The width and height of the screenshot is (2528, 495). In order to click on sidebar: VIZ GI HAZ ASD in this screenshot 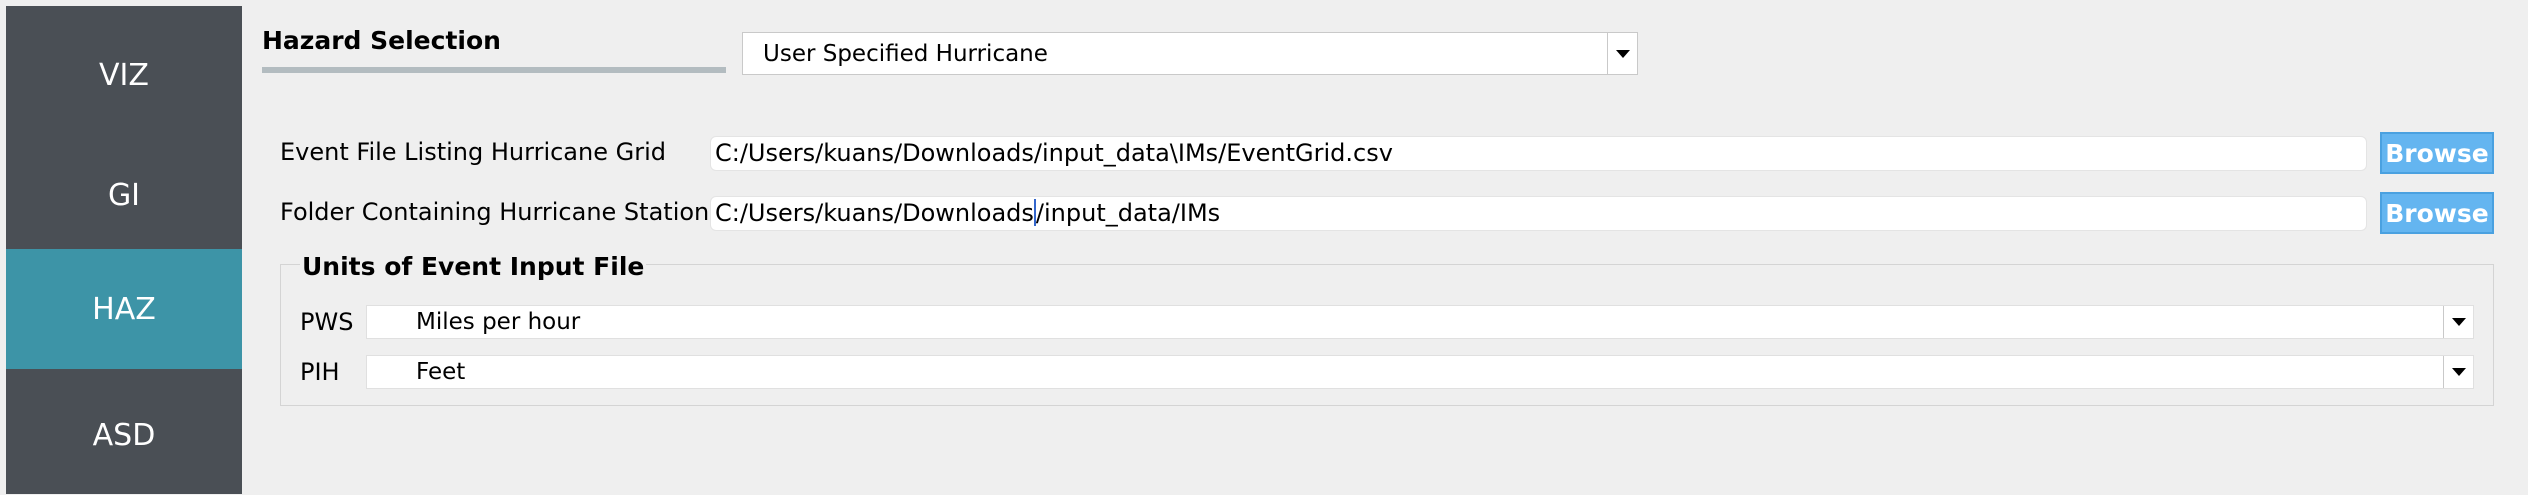, I will do `click(124, 250)`.